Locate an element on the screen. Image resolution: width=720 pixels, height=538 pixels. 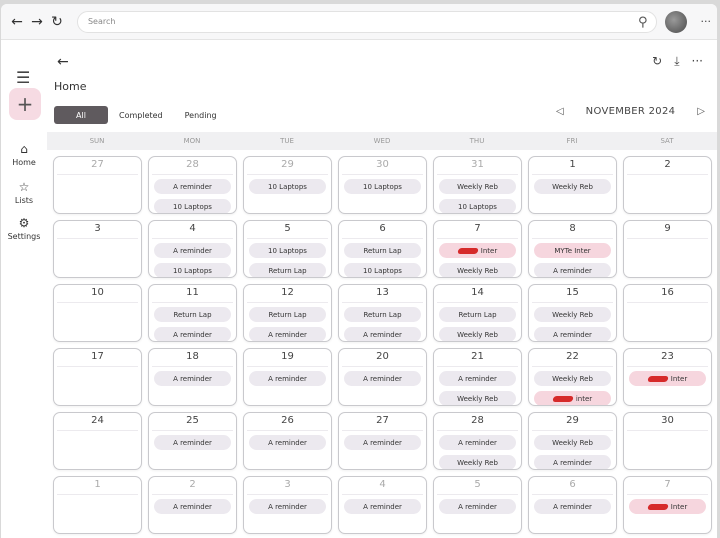
calendar-day-cell: 13 Return Lap A reminder is located at coordinates (382, 313).